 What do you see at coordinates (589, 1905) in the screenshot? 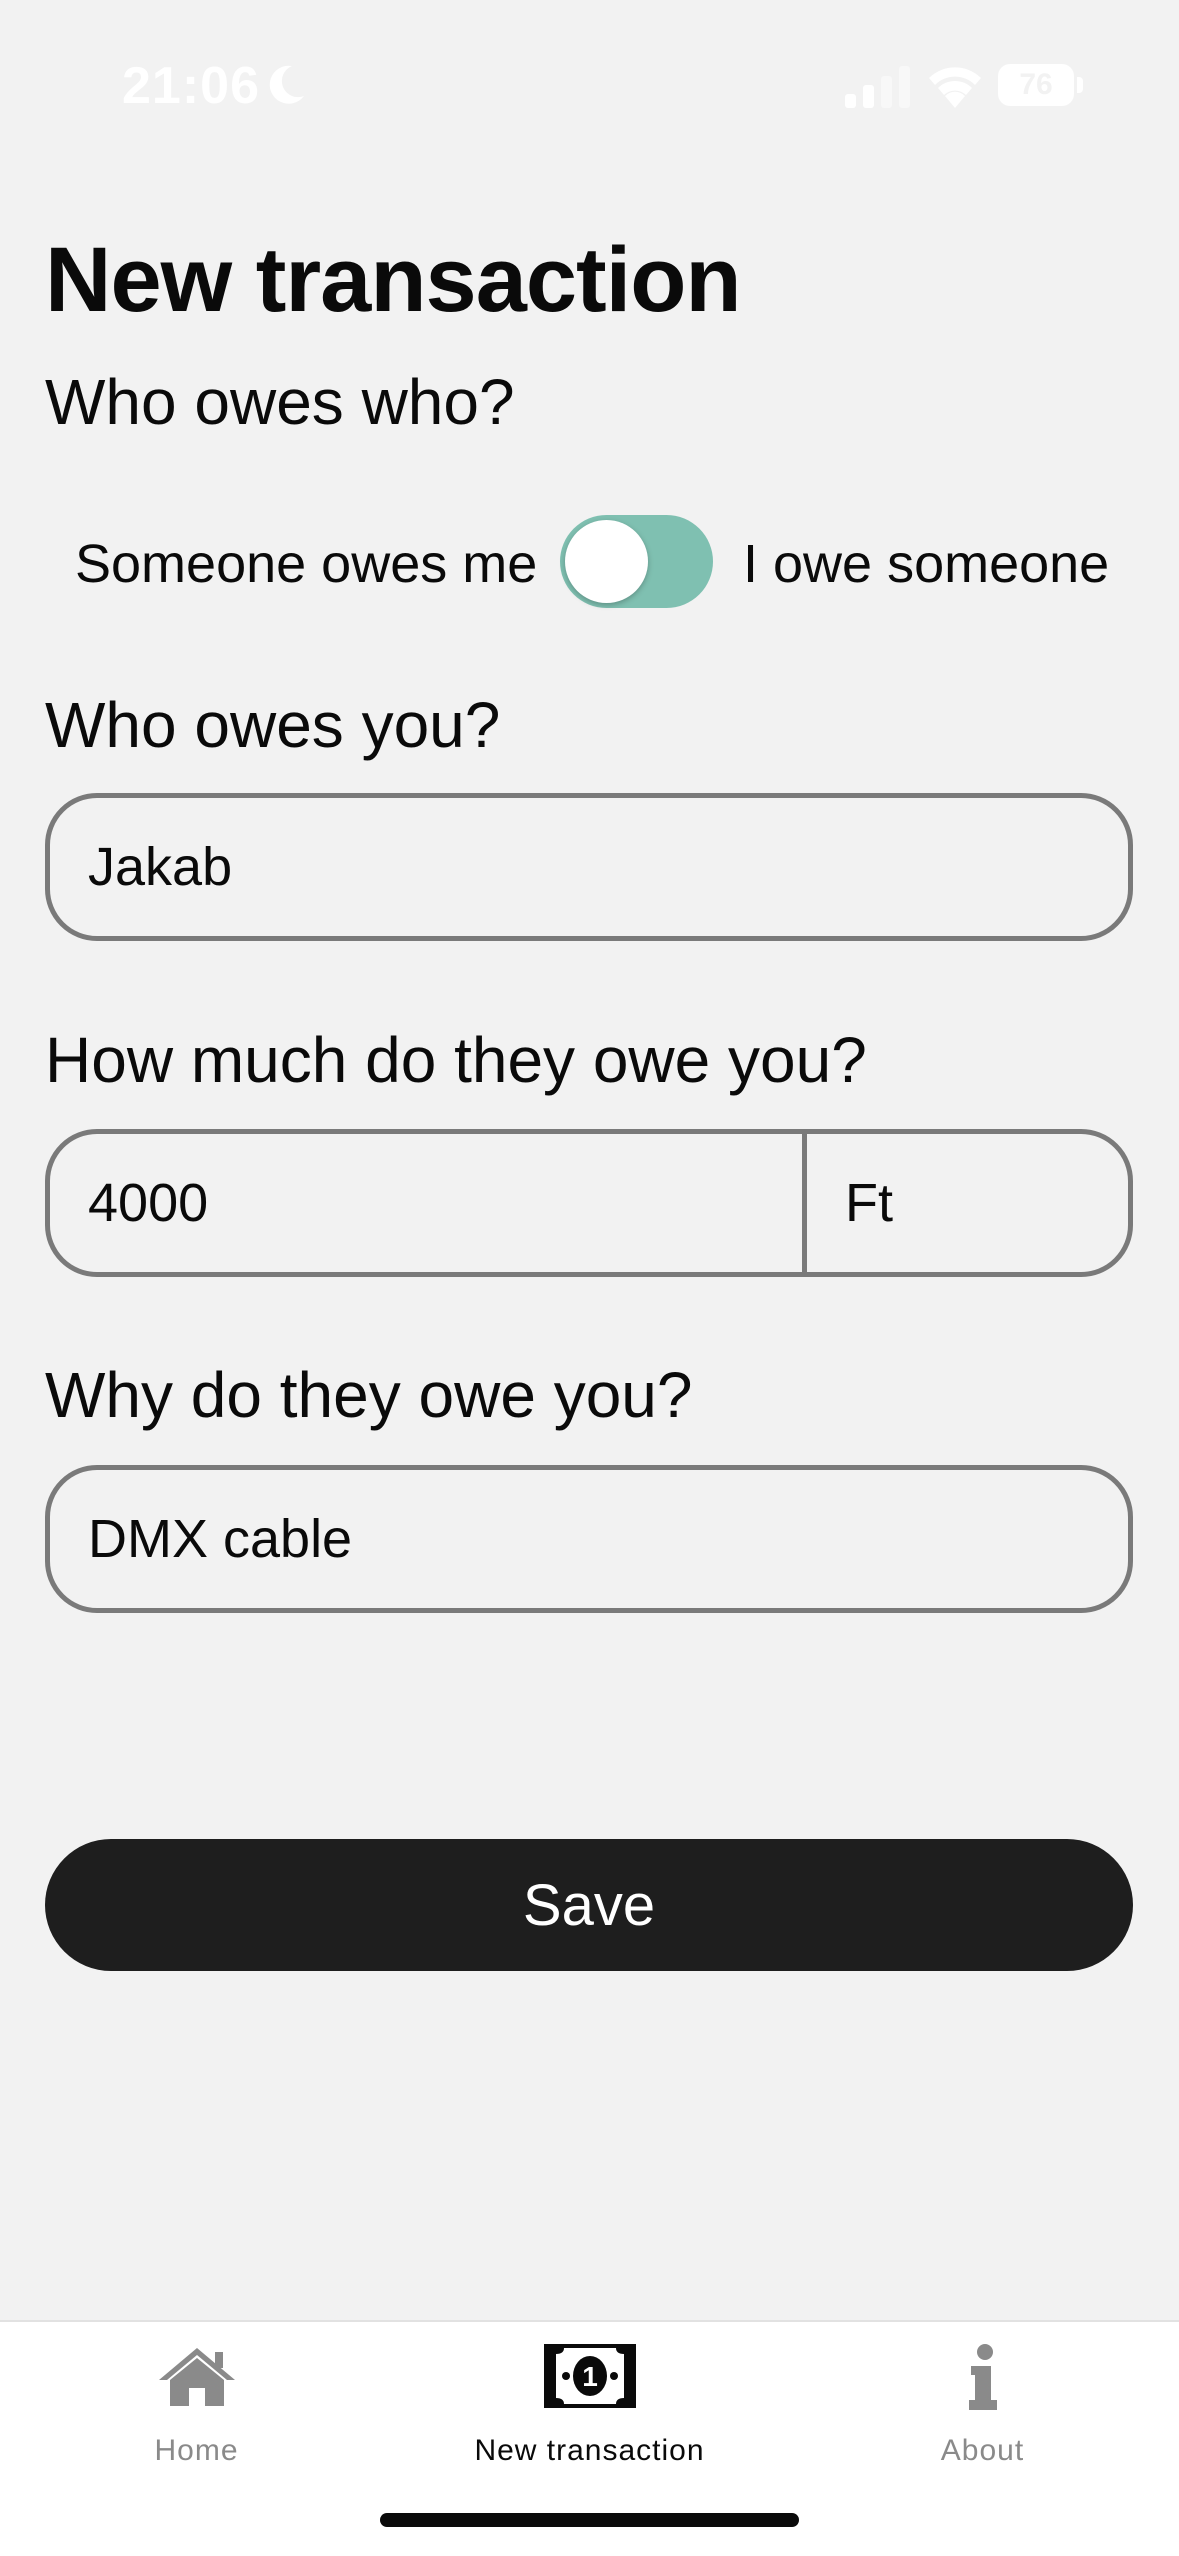
I see `save-button: Save` at bounding box center [589, 1905].